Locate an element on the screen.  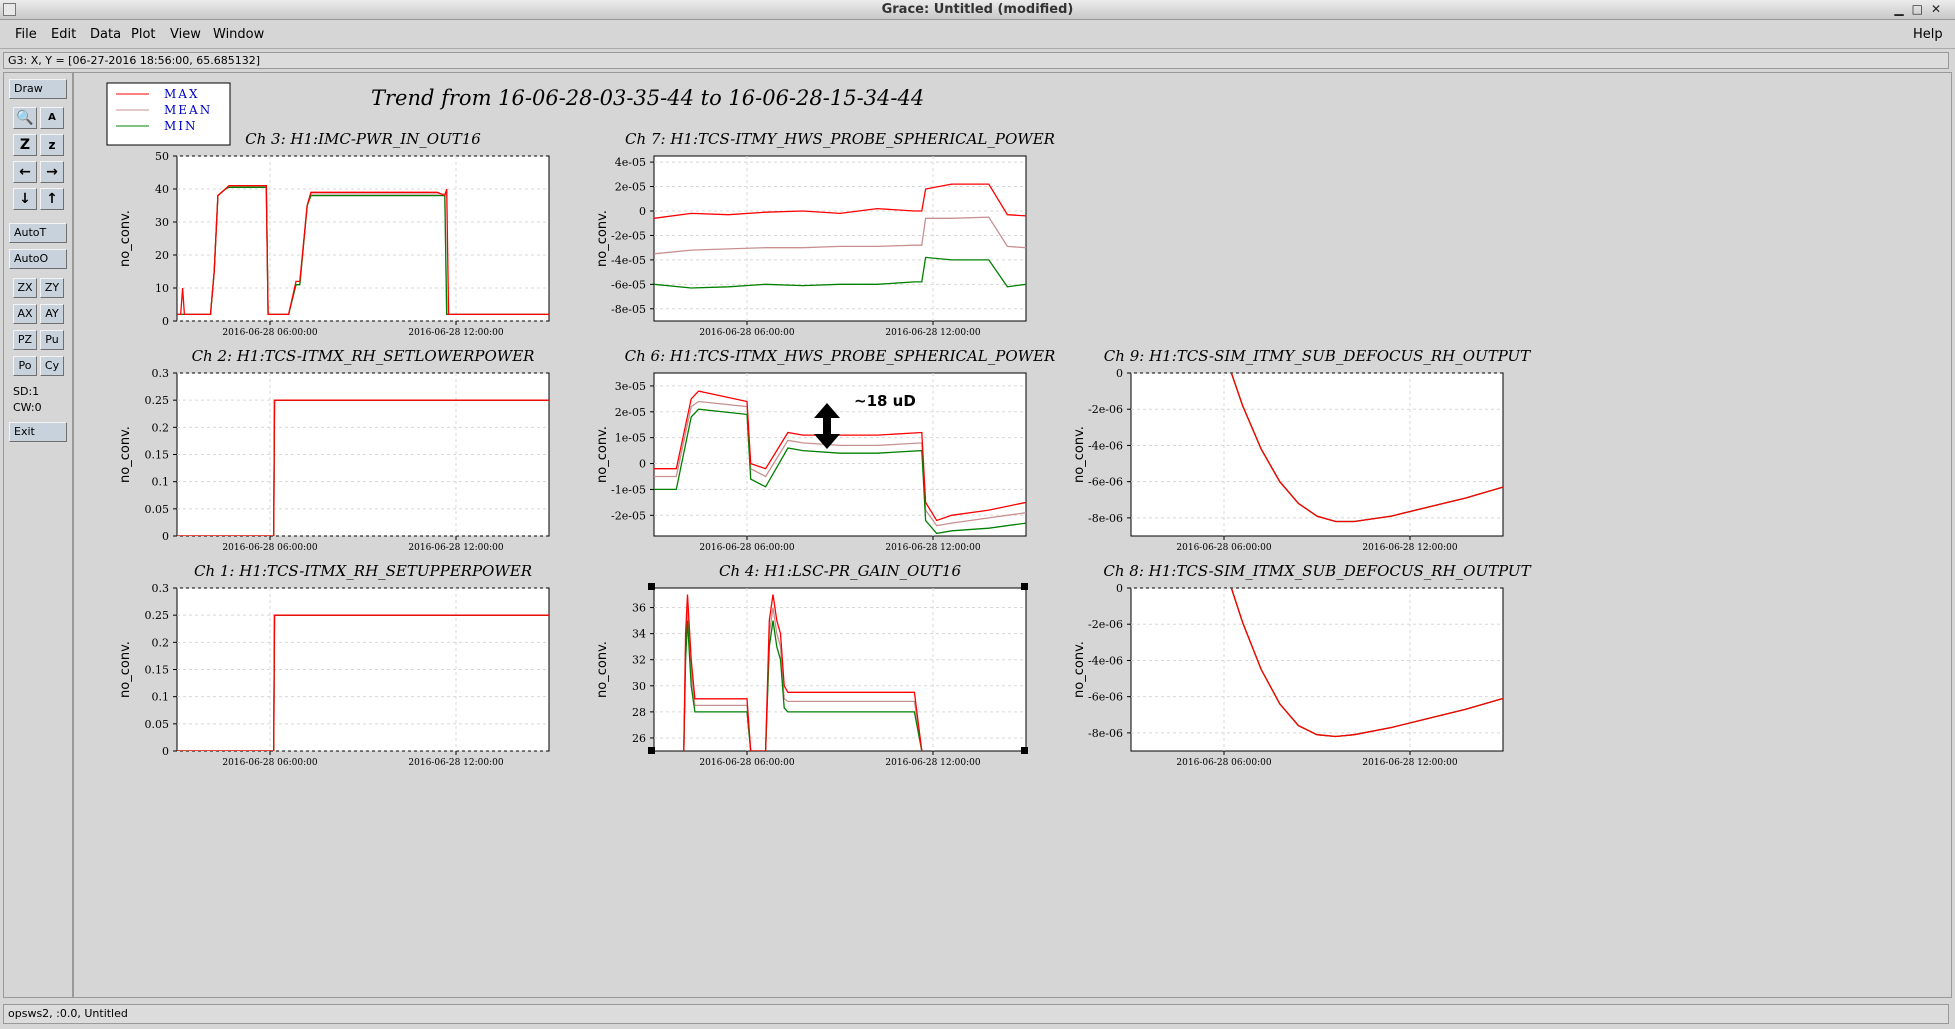
zoom-in-icon: Z is located at coordinates (25, 145).